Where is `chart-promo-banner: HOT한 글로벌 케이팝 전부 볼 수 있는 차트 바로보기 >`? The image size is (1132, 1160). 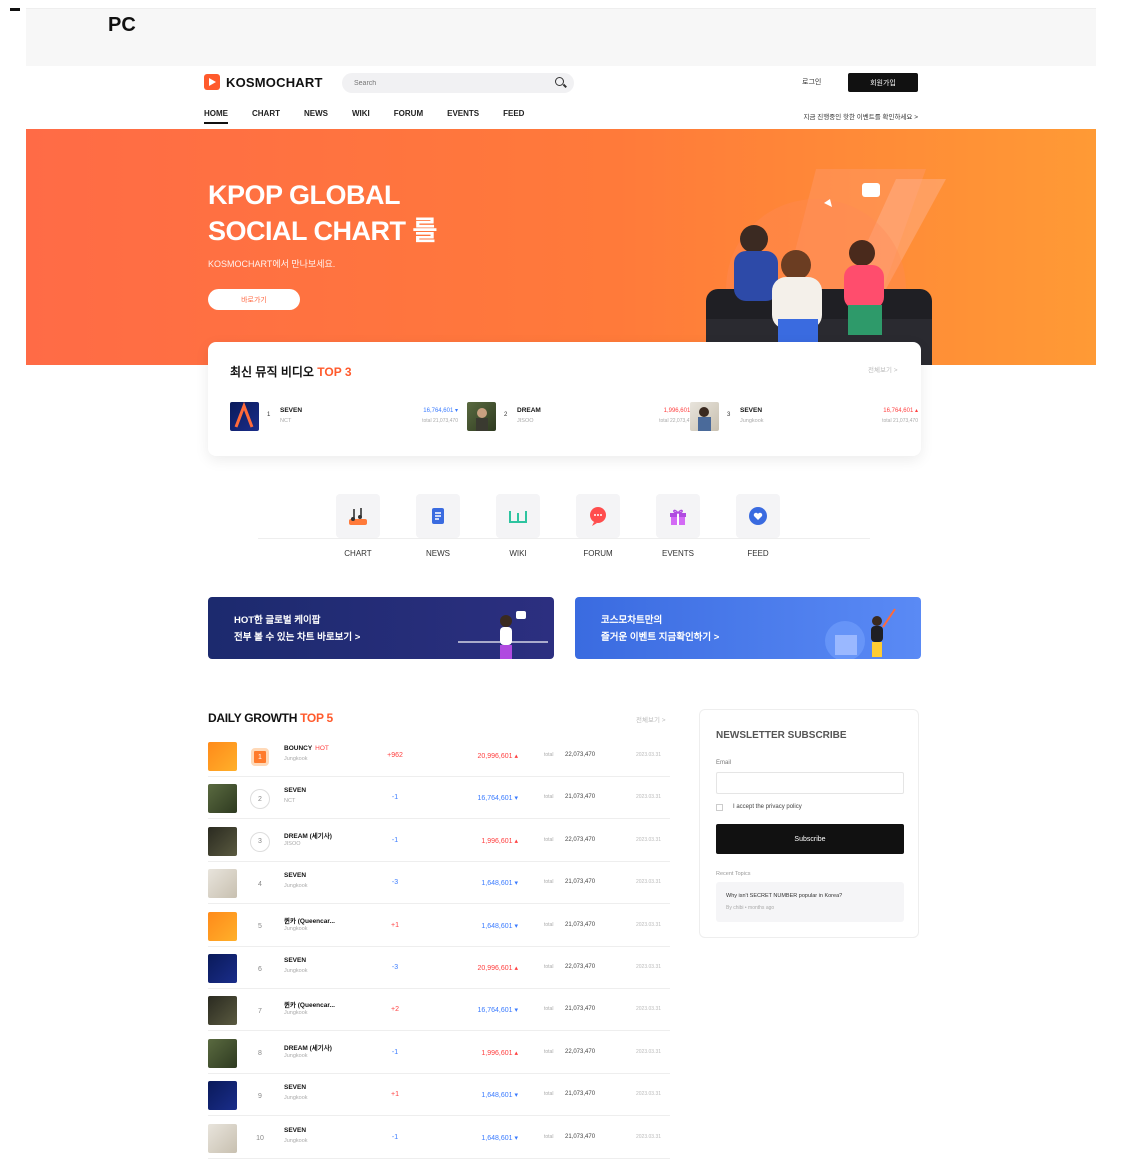
chart-promo-banner: HOT한 글로벌 케이팝 전부 볼 수 있는 차트 바로보기 > is located at coordinates (381, 628).